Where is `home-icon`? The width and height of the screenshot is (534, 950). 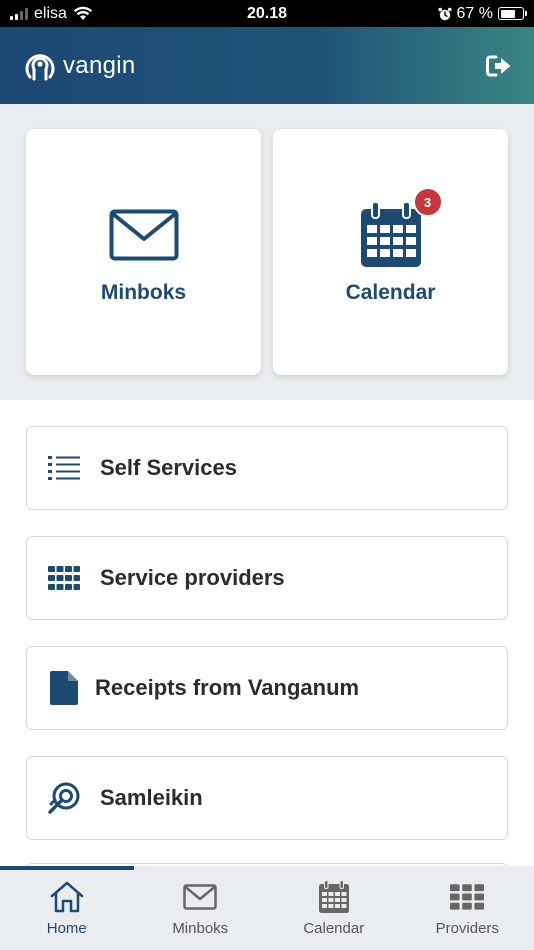
home-icon is located at coordinates (66, 897).